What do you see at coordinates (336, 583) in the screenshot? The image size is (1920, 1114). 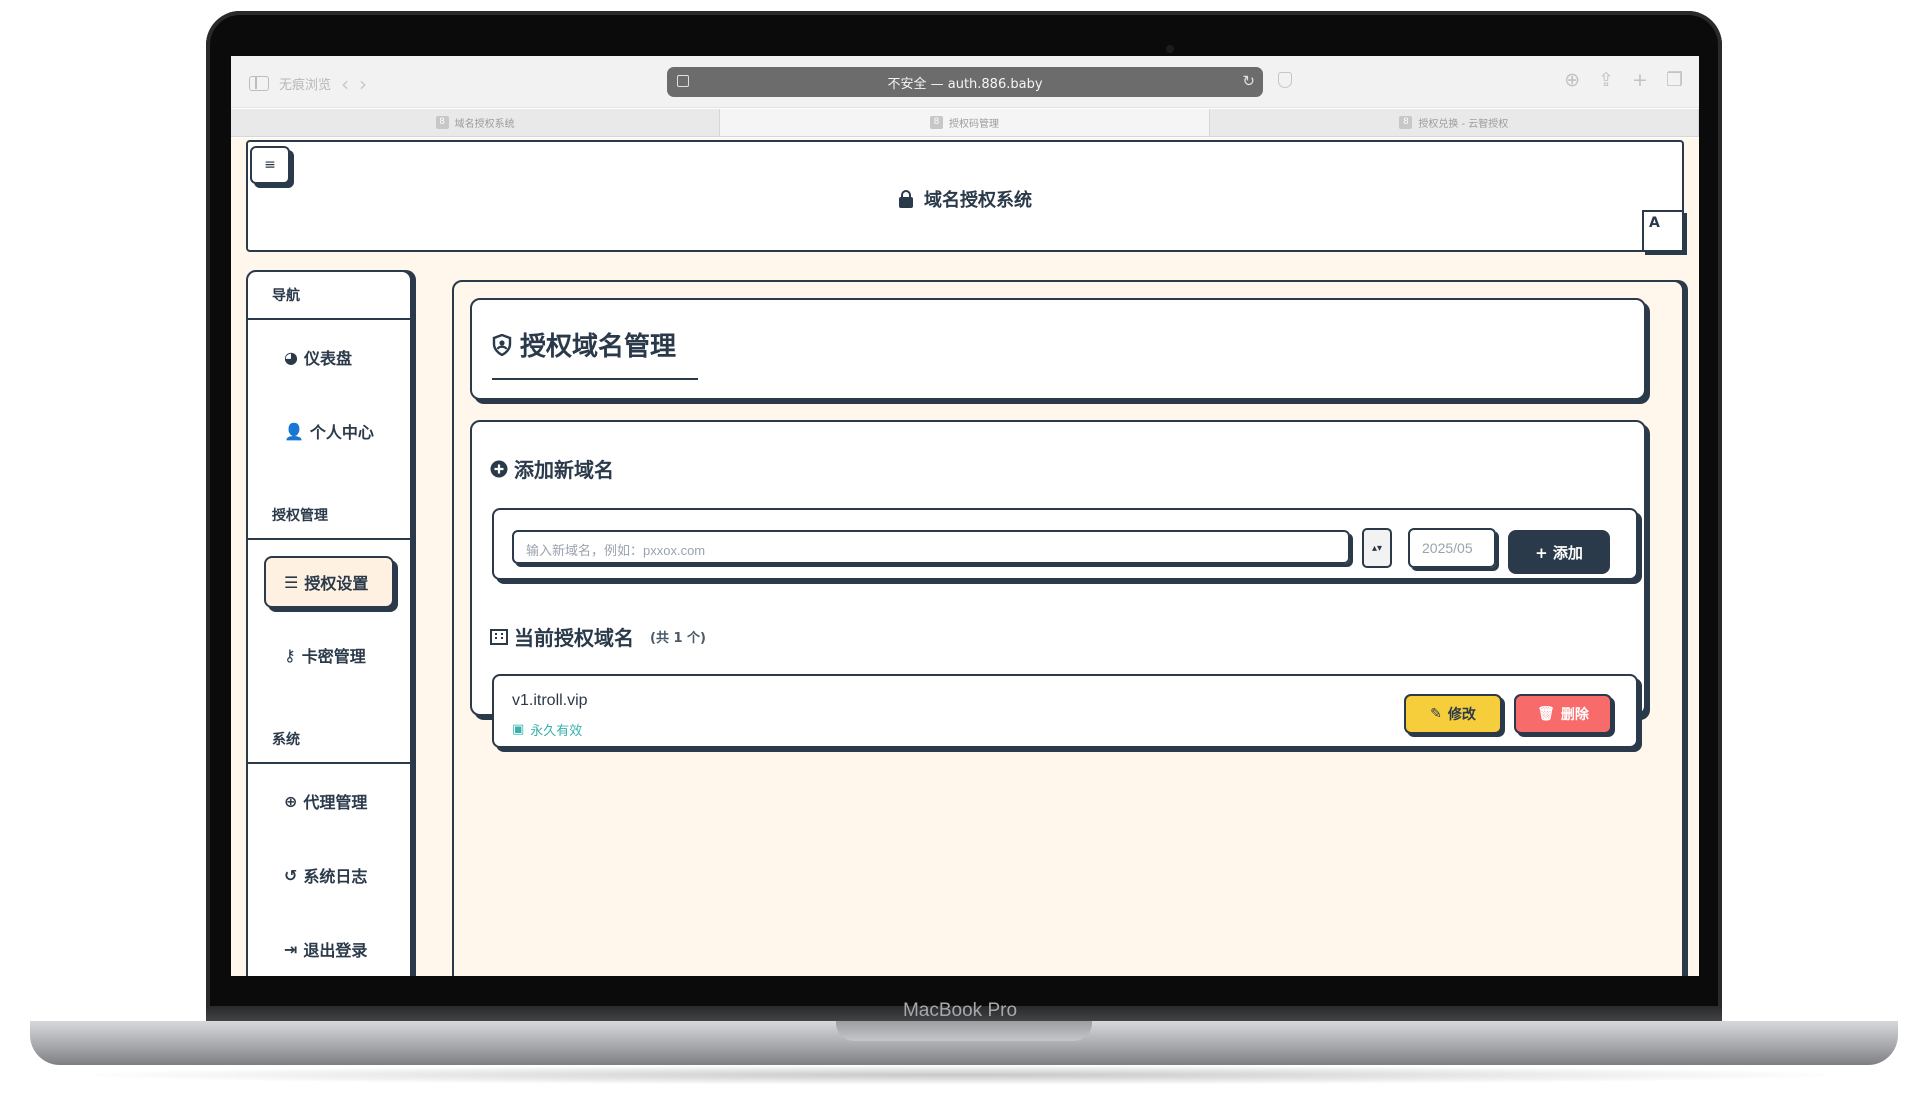 I see `sidebar-item-label: 授权设置` at bounding box center [336, 583].